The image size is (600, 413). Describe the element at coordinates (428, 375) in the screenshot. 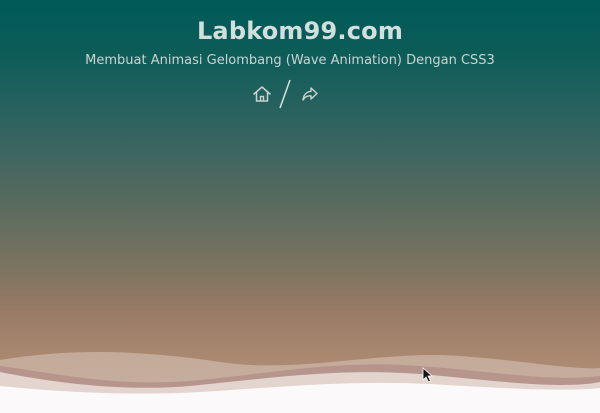

I see `mouse-cursor-icon` at that location.